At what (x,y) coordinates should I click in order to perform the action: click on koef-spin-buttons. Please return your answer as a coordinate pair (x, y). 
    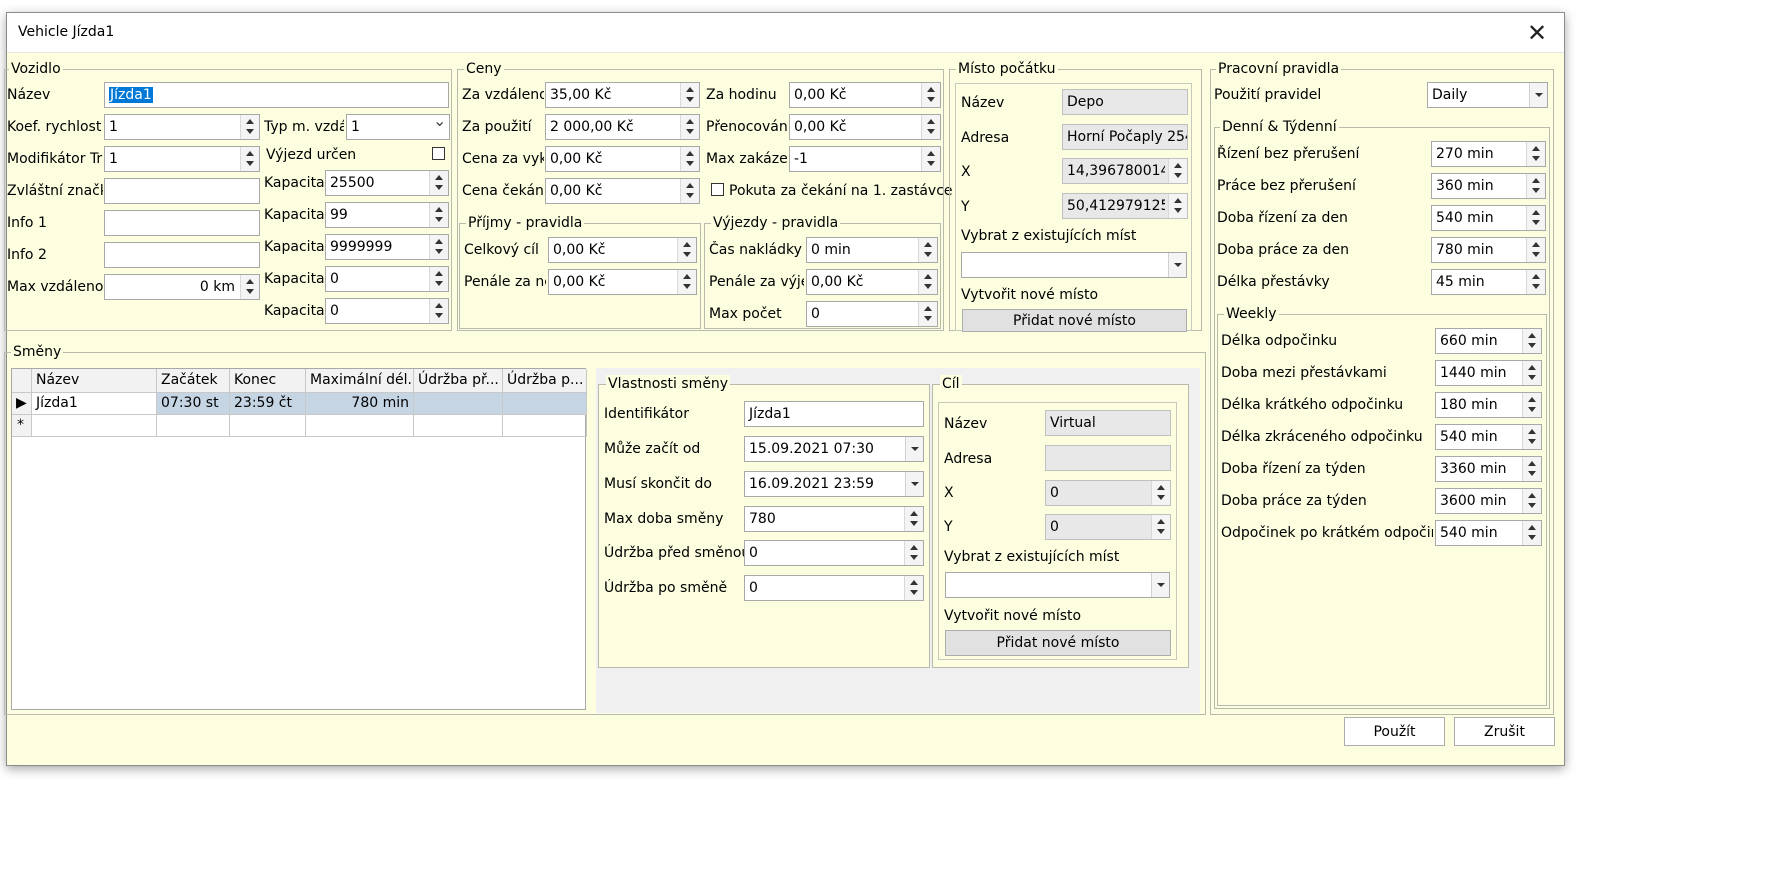
    Looking at the image, I should click on (249, 127).